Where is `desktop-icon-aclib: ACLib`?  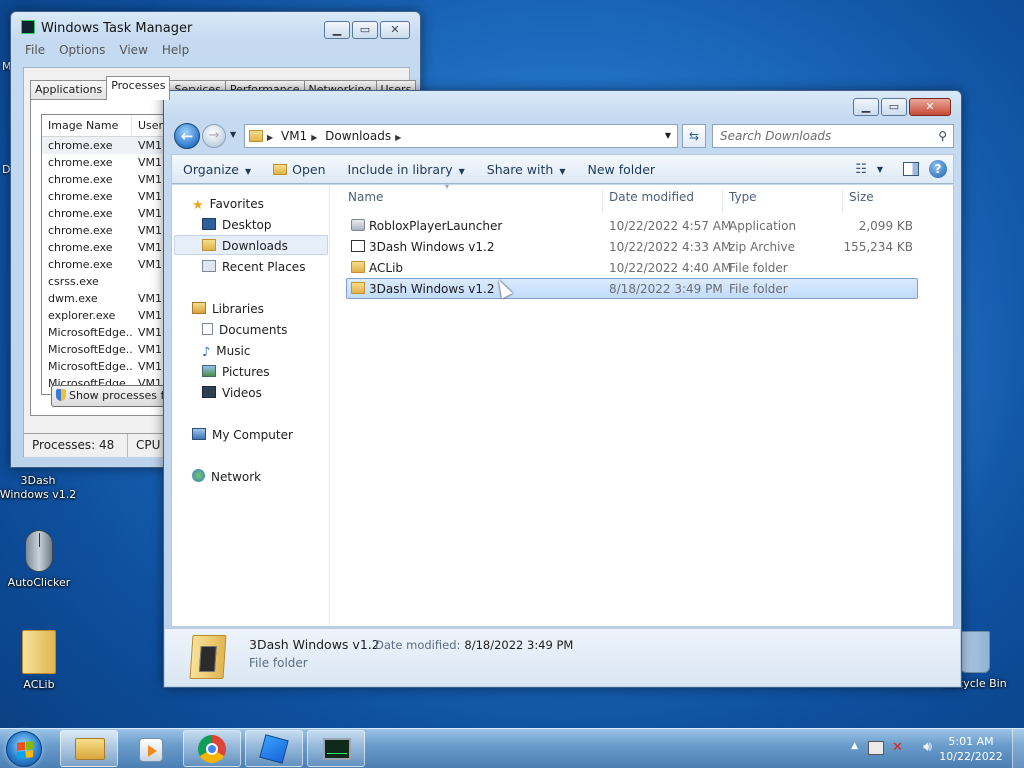 desktop-icon-aclib: ACLib is located at coordinates (39, 660).